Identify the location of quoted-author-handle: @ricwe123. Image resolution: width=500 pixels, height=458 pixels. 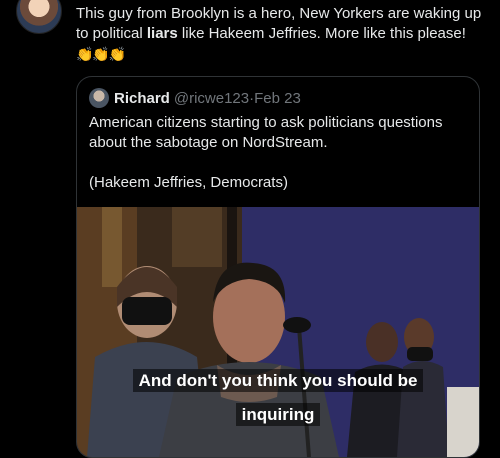
(211, 98).